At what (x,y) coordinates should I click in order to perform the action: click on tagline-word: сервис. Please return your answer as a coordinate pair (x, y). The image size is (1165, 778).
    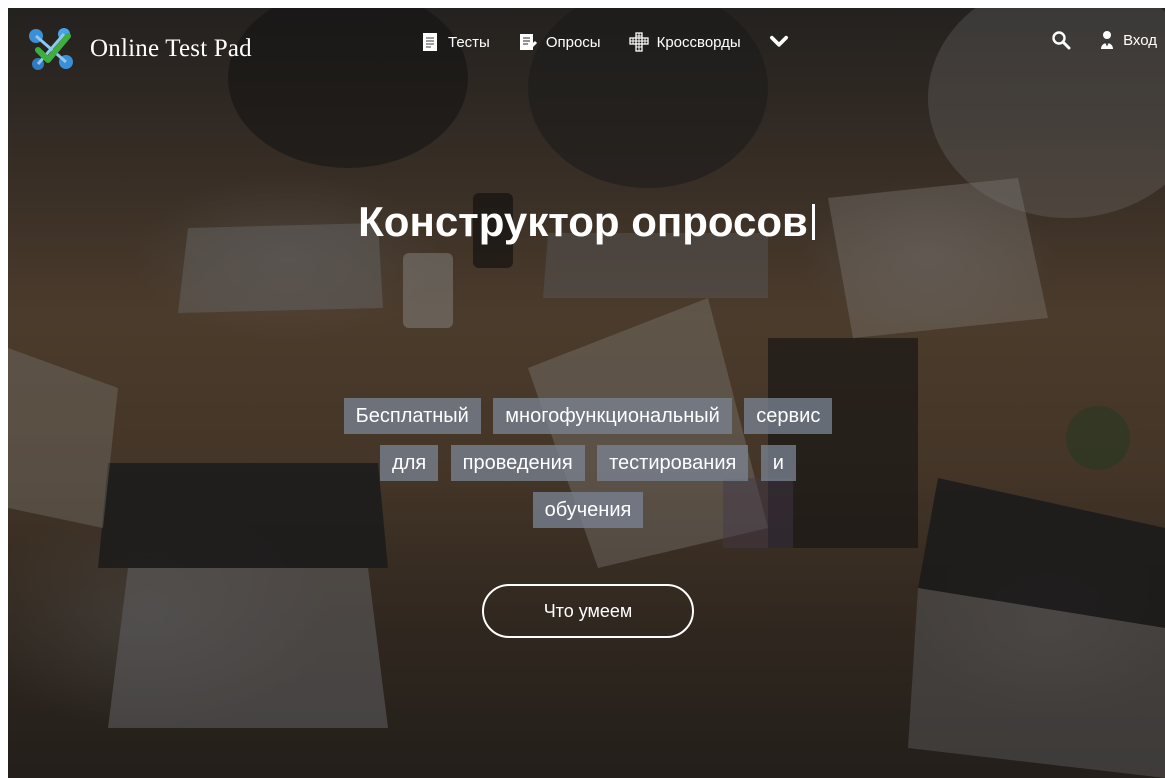
    Looking at the image, I should click on (788, 416).